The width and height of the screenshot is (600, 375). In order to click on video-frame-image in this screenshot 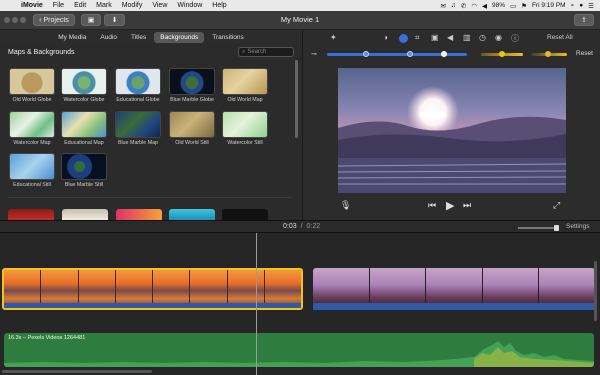, I will do `click(452, 130)`.